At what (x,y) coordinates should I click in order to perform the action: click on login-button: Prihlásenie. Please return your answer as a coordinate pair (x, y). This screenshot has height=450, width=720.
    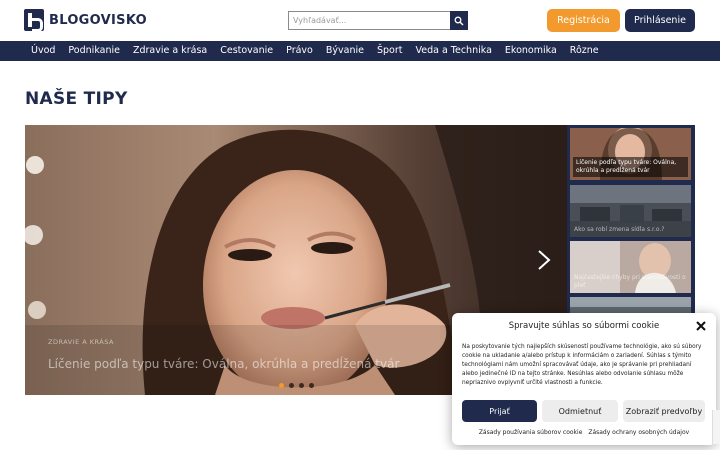
    Looking at the image, I should click on (660, 20).